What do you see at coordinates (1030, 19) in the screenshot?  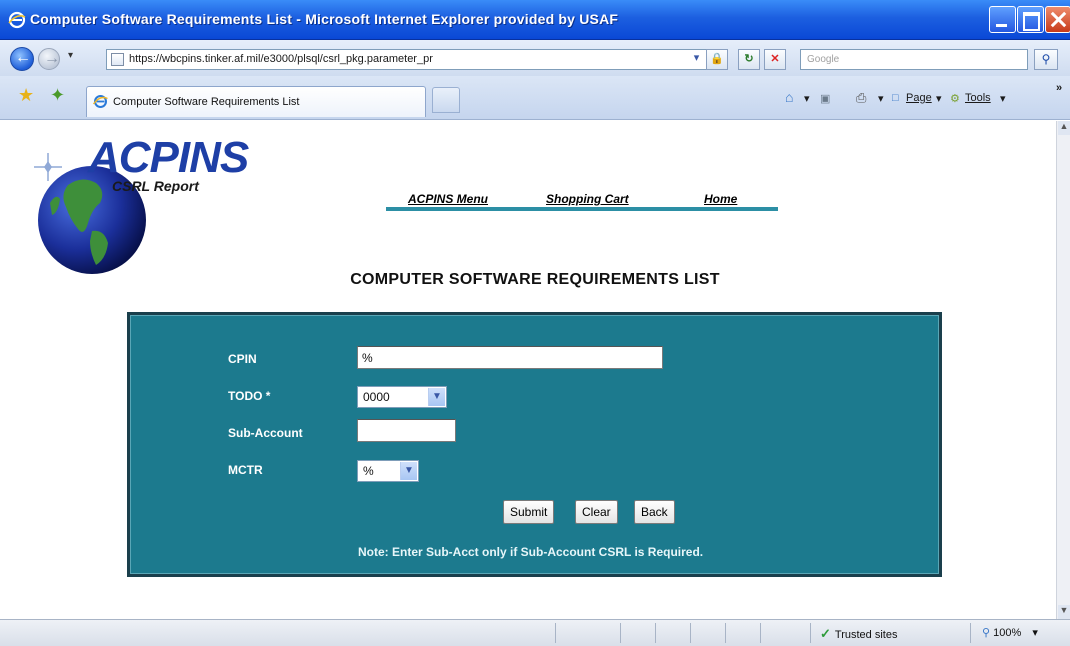 I see `maximize-button` at bounding box center [1030, 19].